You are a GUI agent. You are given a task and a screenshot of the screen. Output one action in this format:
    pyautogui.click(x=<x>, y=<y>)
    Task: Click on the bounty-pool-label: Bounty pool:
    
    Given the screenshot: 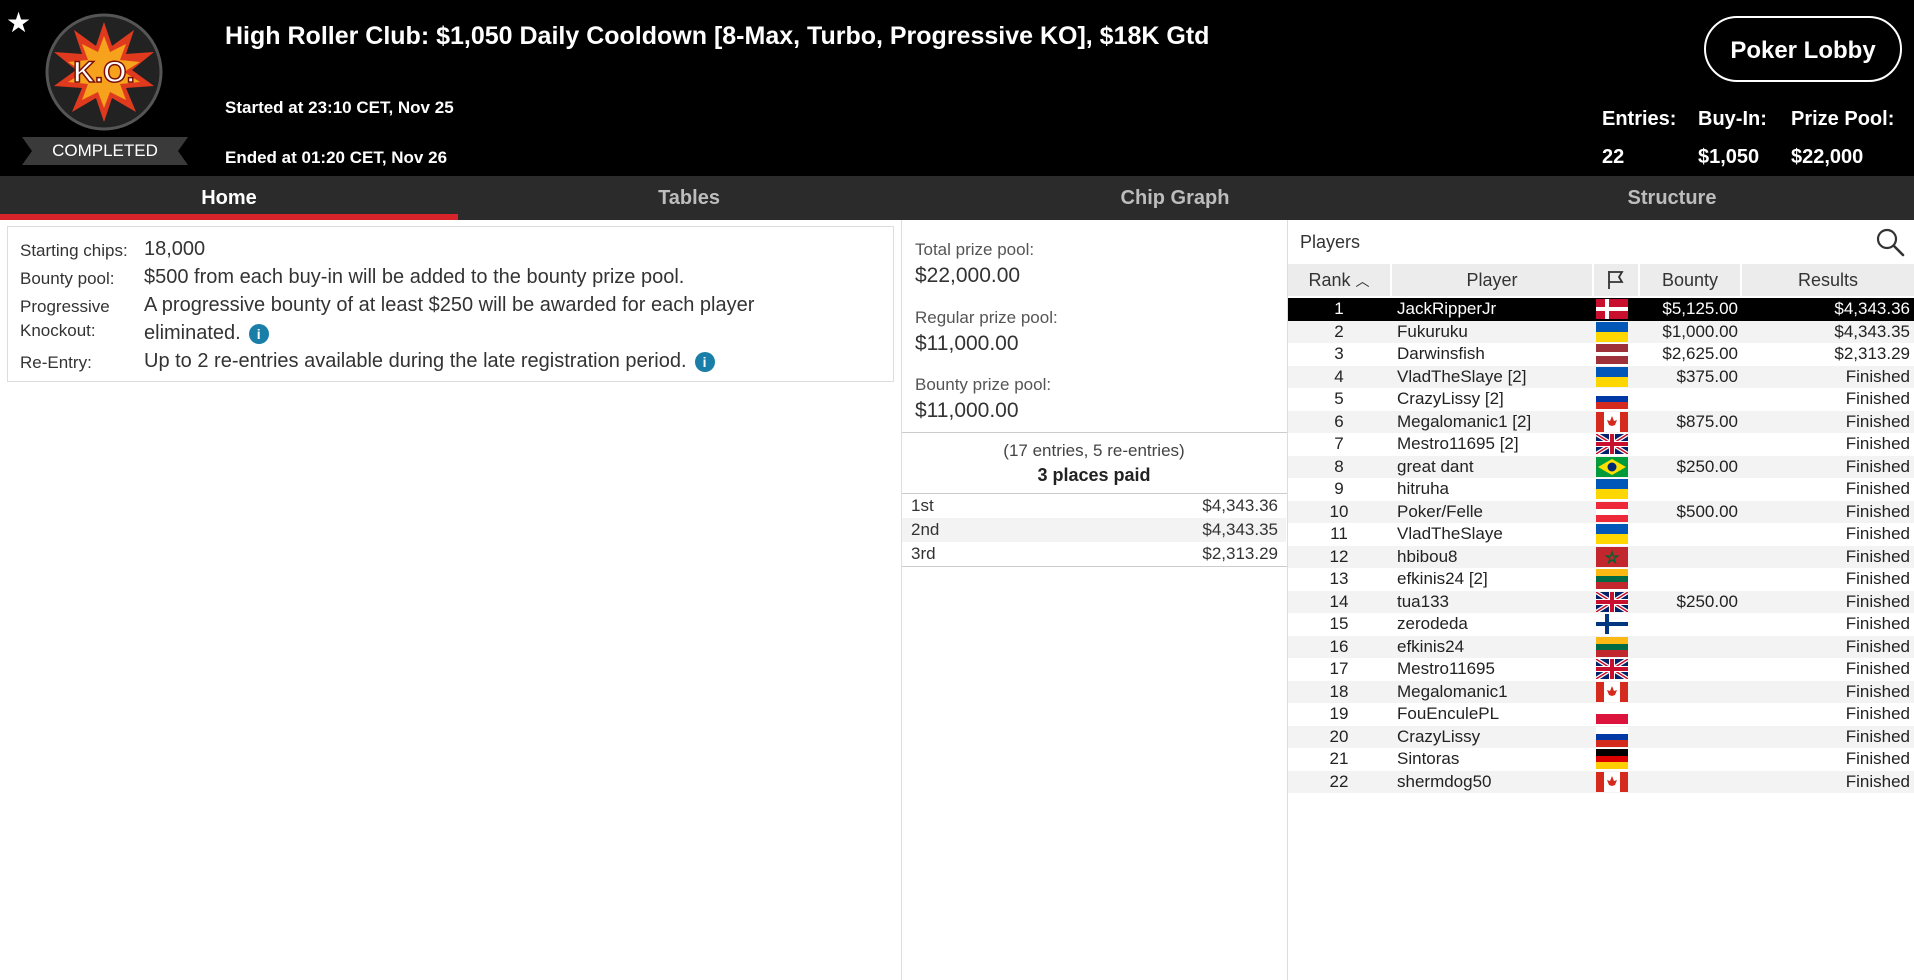 What is the action you would take?
    pyautogui.click(x=67, y=278)
    